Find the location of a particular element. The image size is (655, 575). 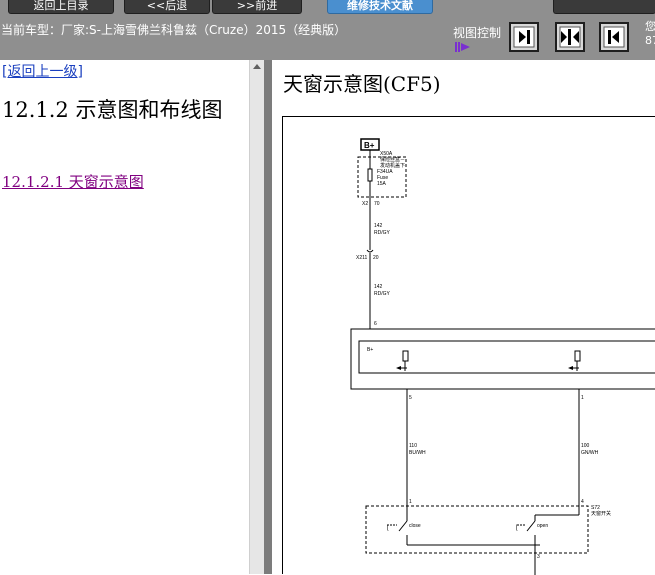

arrow-left-bar-icon is located at coordinates (614, 37).